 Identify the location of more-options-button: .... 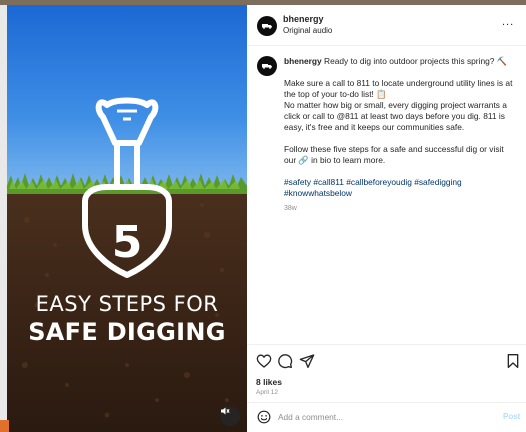
(508, 22).